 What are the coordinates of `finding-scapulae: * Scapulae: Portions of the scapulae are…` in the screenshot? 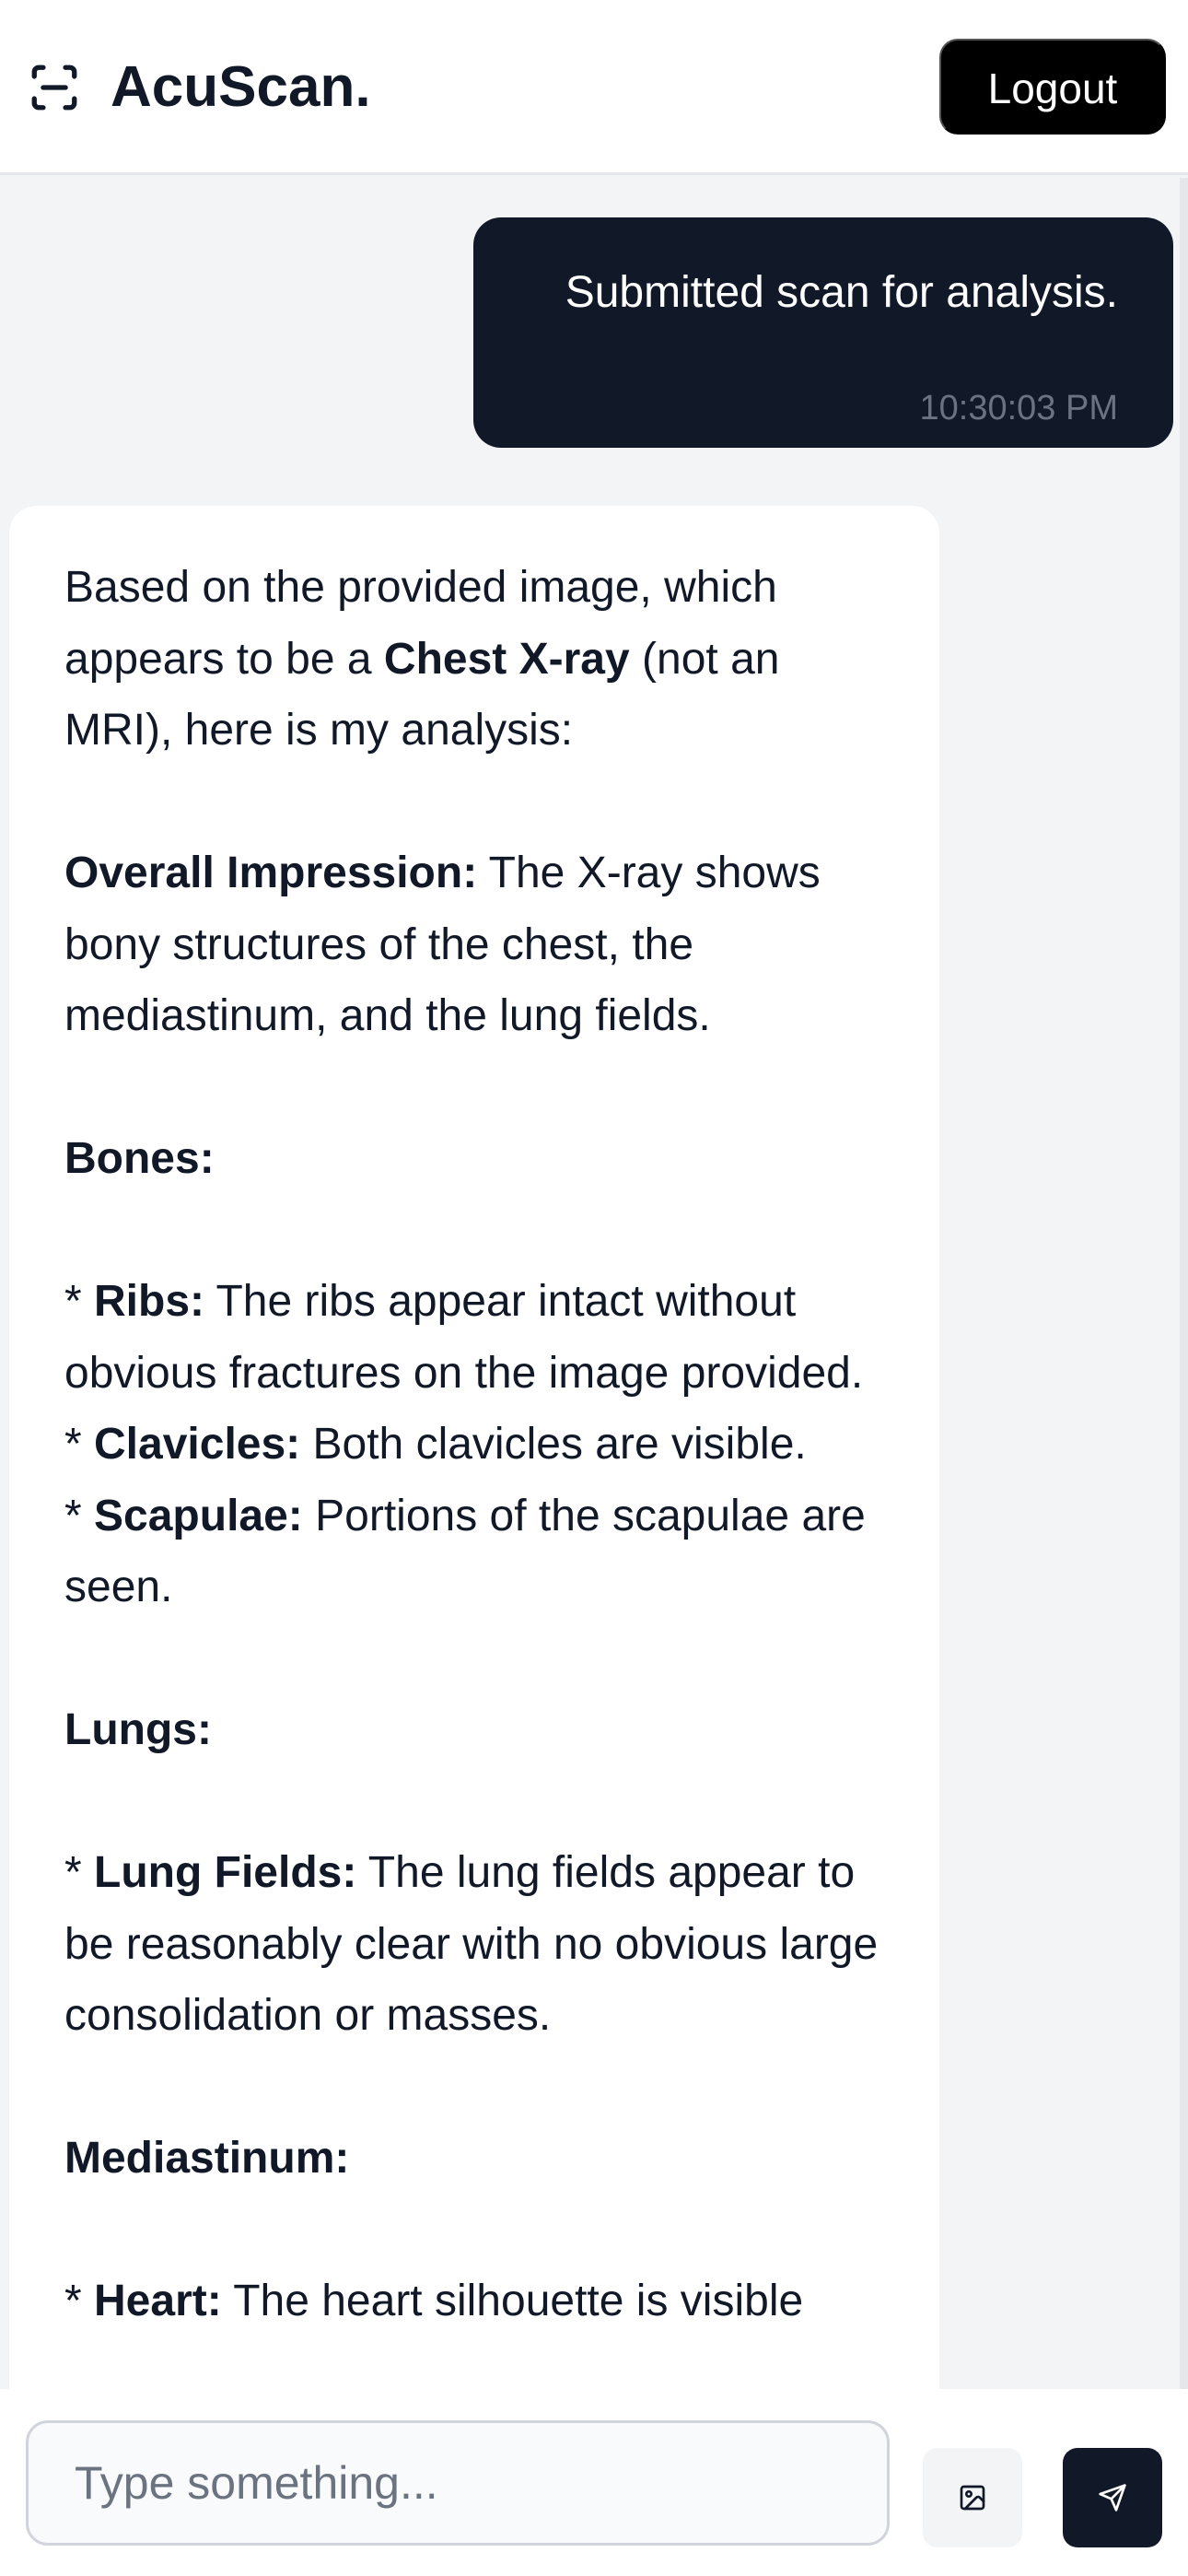 It's located at (465, 1551).